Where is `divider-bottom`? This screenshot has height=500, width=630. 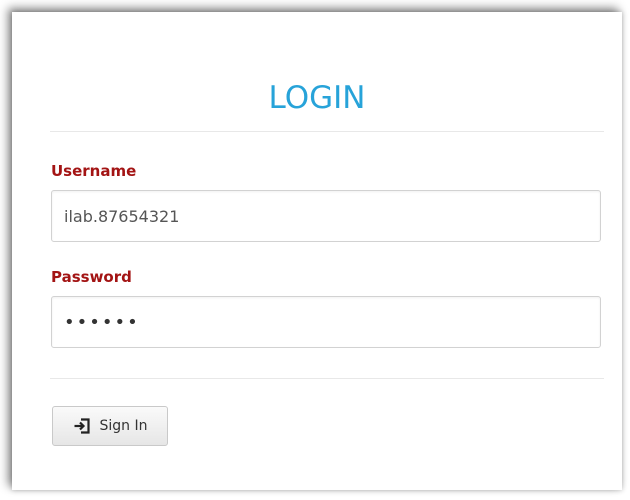
divider-bottom is located at coordinates (327, 378).